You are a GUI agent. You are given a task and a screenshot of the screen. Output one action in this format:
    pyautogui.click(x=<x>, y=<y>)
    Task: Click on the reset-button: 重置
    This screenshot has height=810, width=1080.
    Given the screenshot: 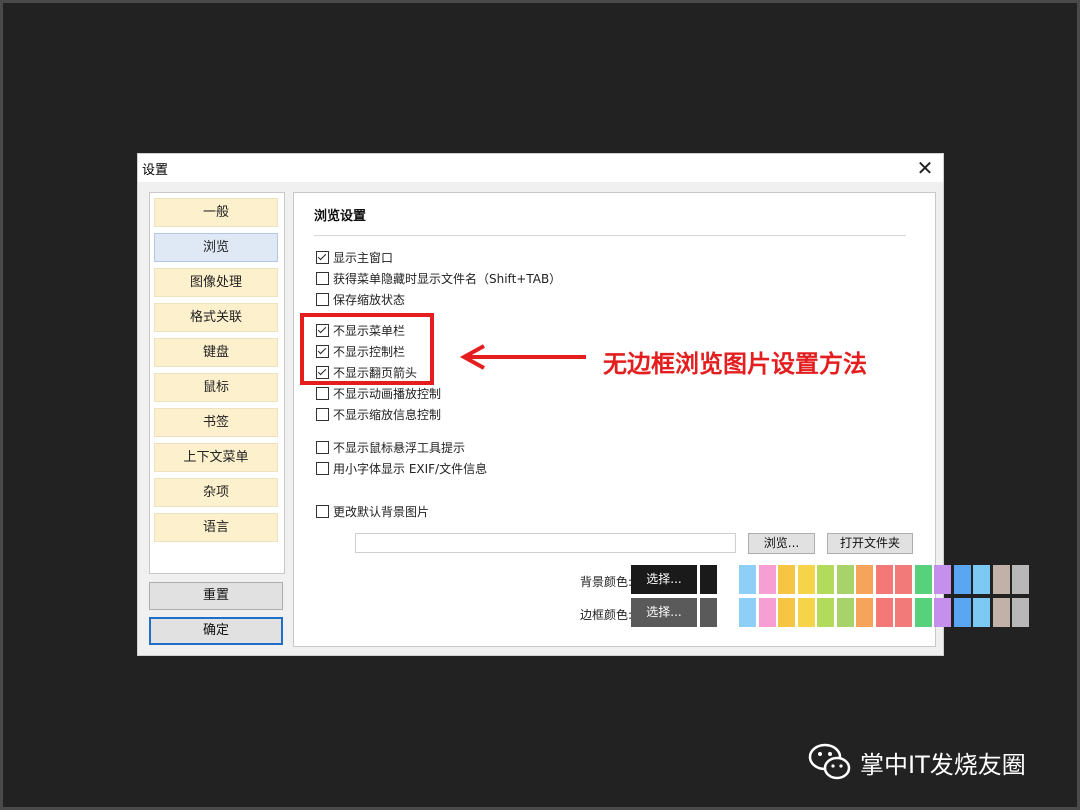 What is the action you would take?
    pyautogui.click(x=216, y=596)
    